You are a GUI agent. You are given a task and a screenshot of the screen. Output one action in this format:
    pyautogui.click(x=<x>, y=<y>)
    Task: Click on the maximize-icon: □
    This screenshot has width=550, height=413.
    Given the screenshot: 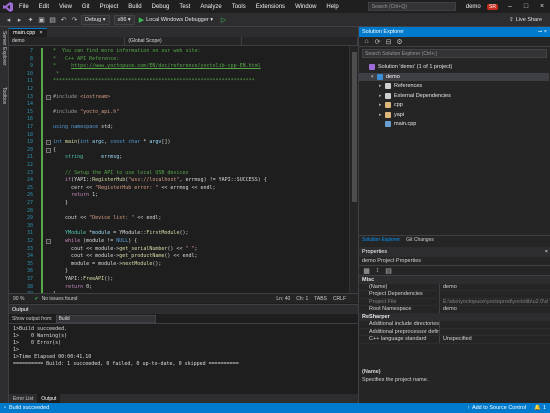 What is the action you would take?
    pyautogui.click(x=526, y=6)
    